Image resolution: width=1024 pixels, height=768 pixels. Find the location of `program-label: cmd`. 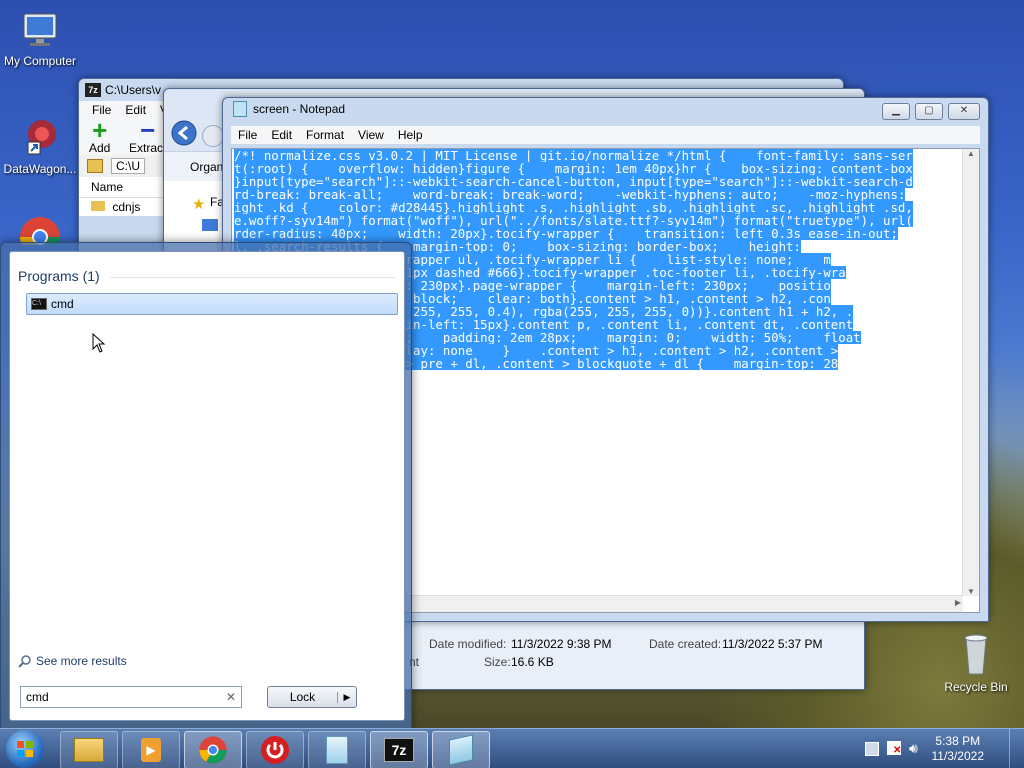

program-label: cmd is located at coordinates (62, 304).